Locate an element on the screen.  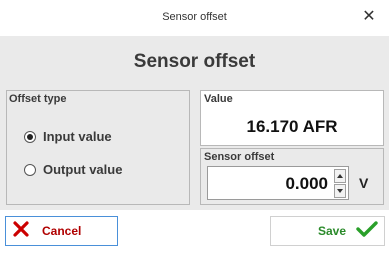
sensor-offset-group: Sensor offset 0.000 V is located at coordinates (292, 176).